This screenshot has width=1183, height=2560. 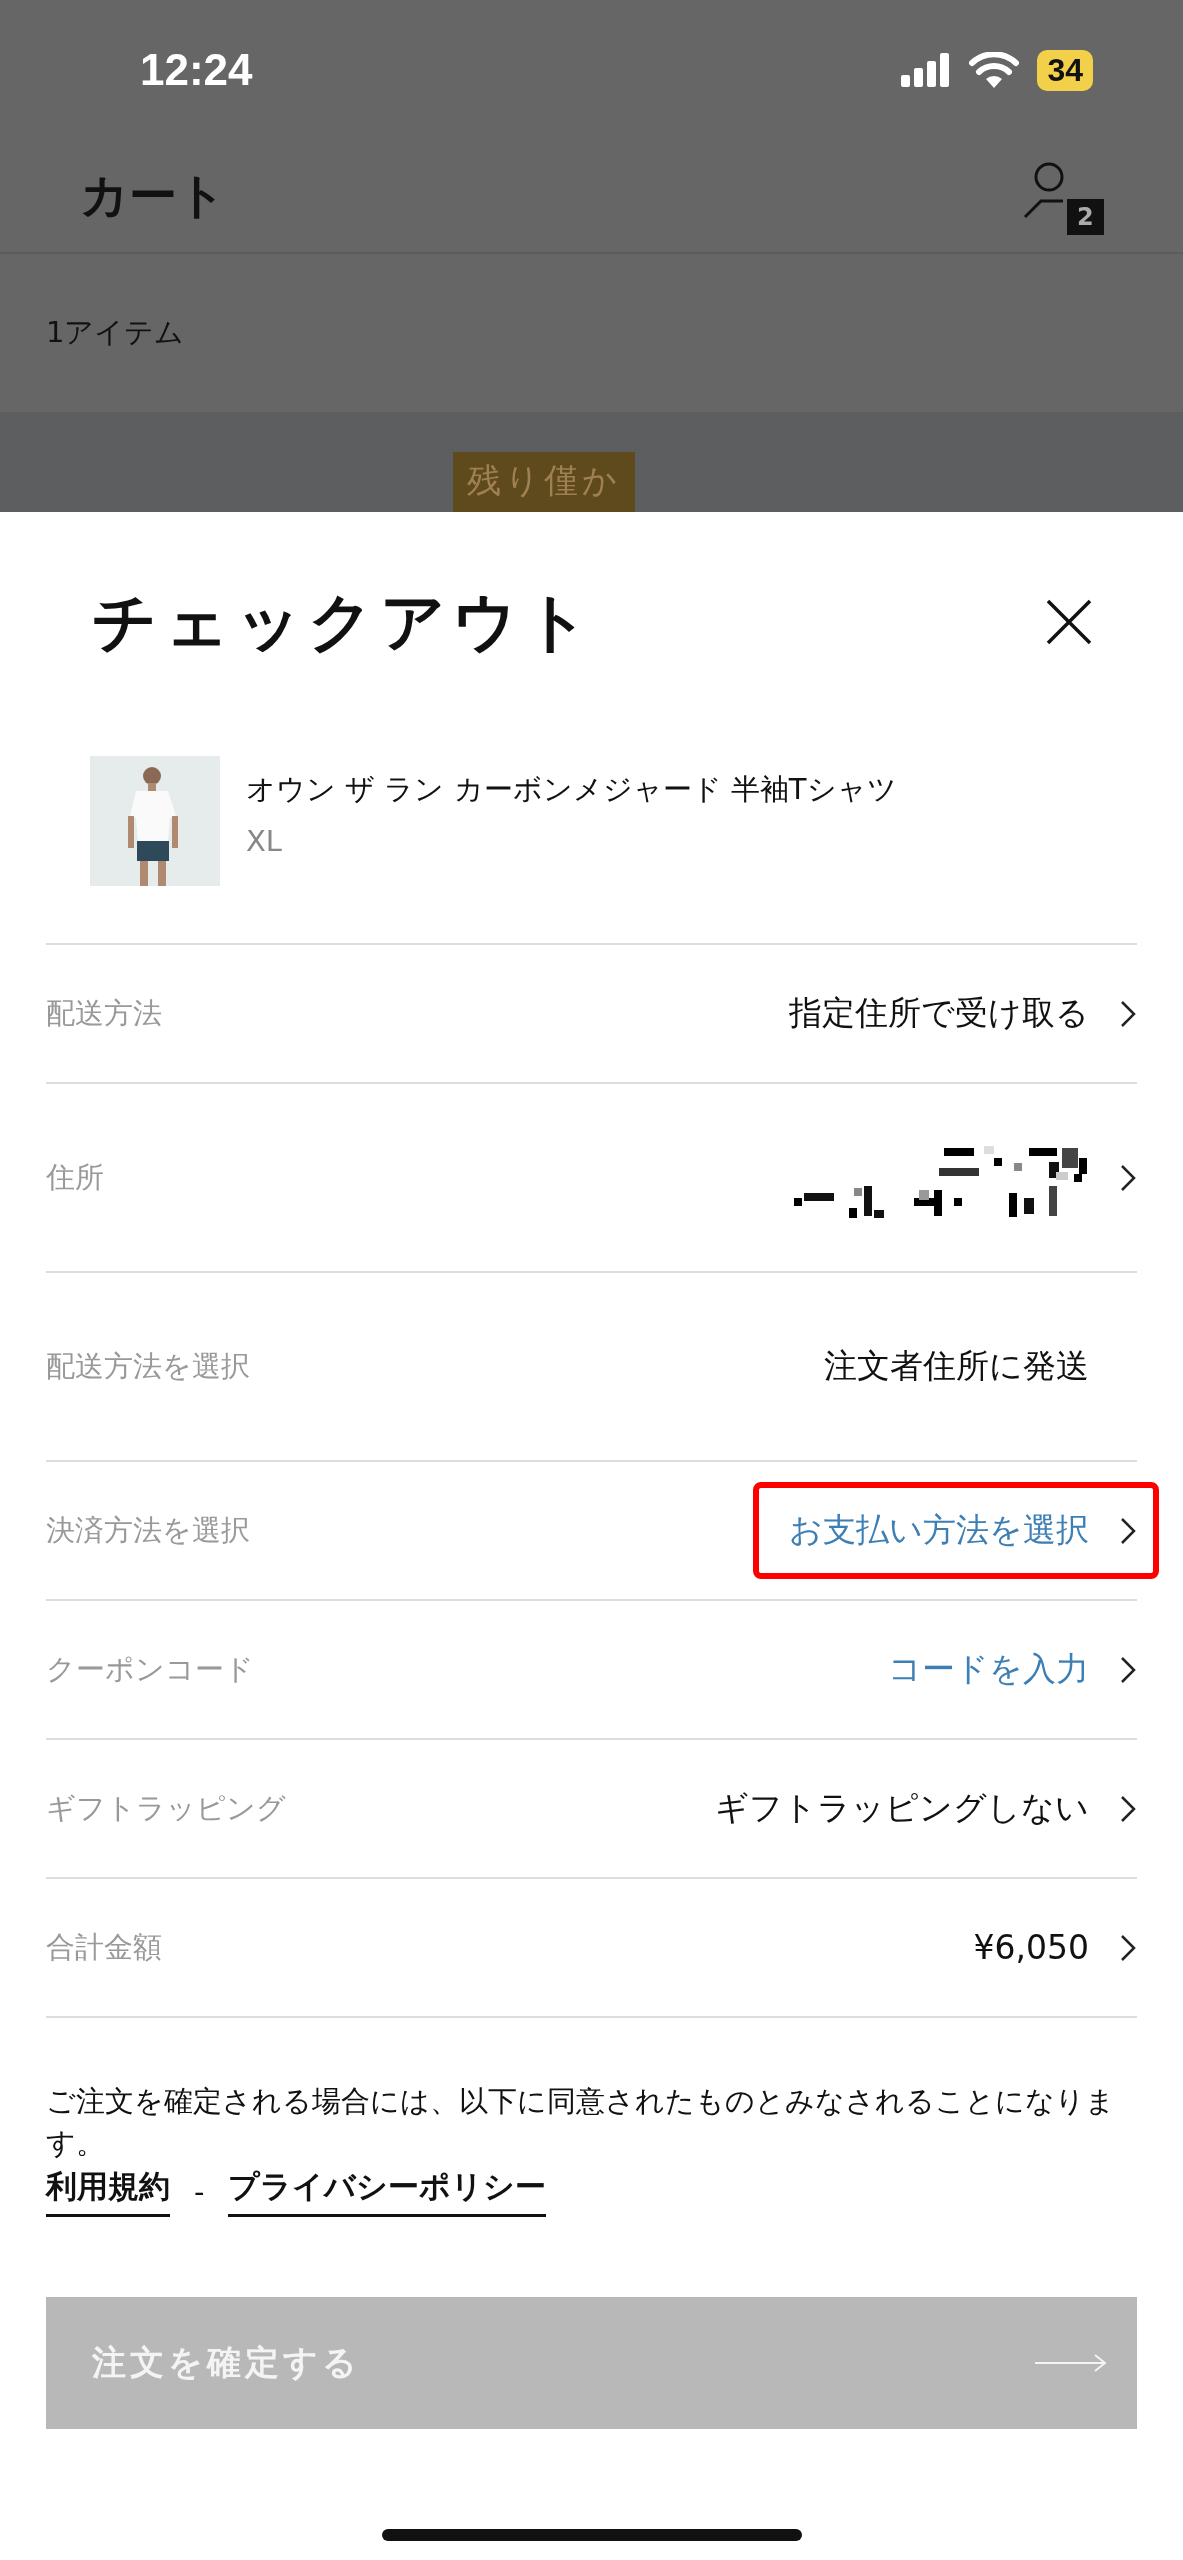 I want to click on row-label: クーポンコード, so click(x=150, y=1669).